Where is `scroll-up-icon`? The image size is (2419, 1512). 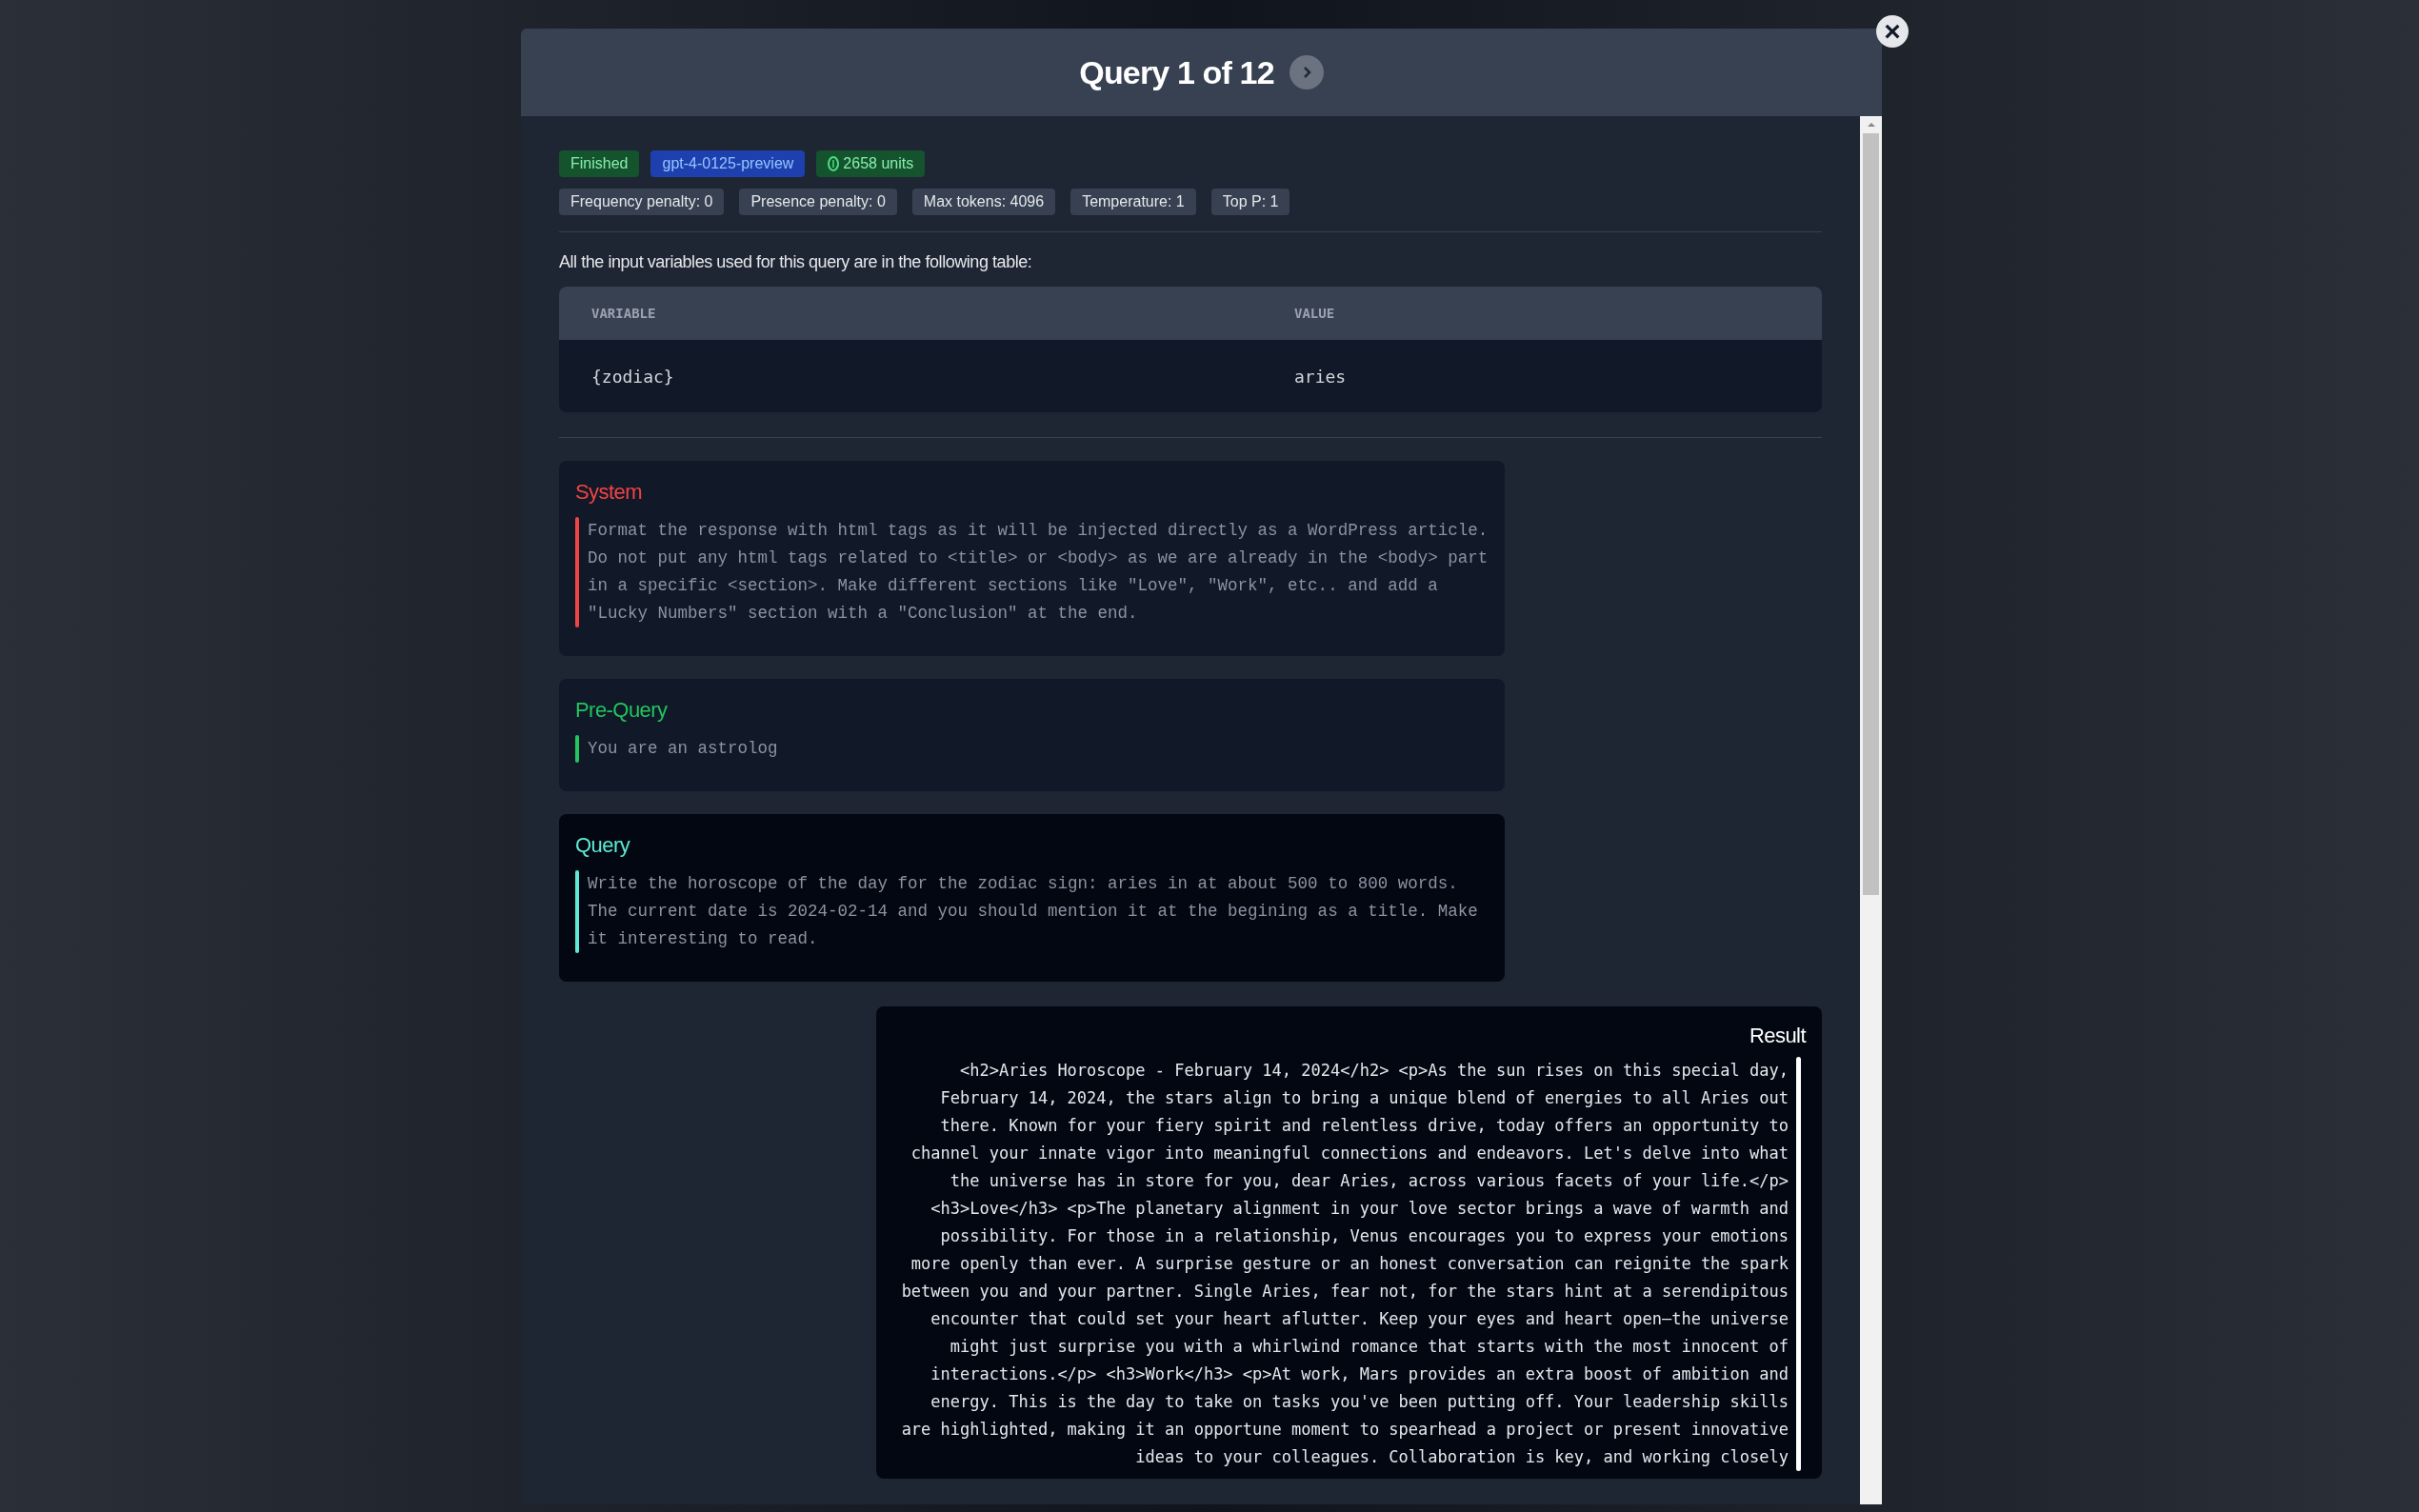
scroll-up-icon is located at coordinates (1871, 124).